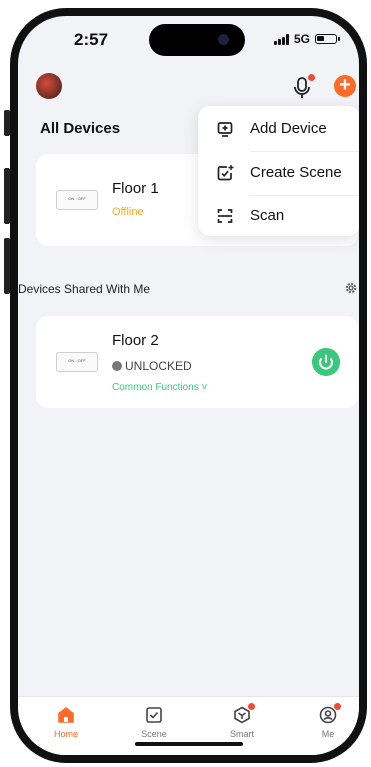  What do you see at coordinates (91, 39) in the screenshot?
I see `status-time: 2:57` at bounding box center [91, 39].